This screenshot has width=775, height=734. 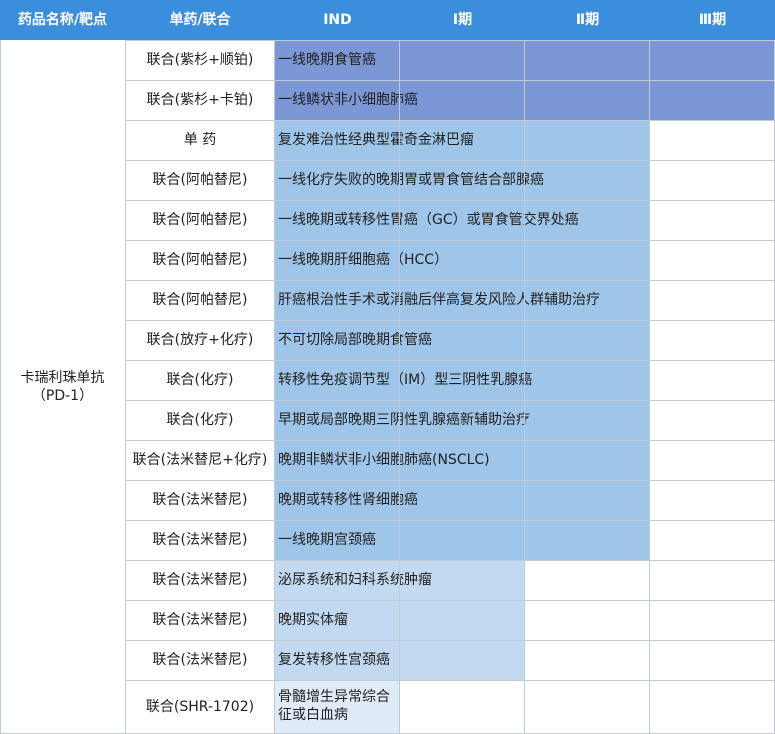 I want to click on indication-text: 一线晚期肝细胞癌（HCC）, so click(x=363, y=260).